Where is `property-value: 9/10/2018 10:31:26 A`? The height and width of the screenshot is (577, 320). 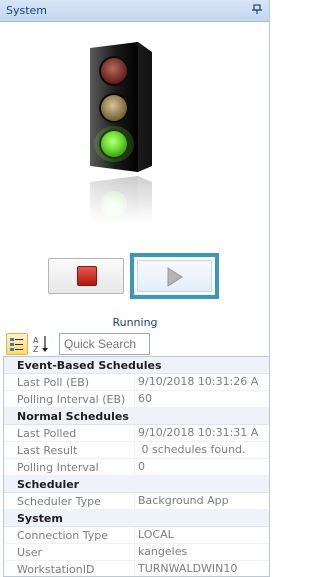 property-value: 9/10/2018 10:31:26 A is located at coordinates (201, 382).